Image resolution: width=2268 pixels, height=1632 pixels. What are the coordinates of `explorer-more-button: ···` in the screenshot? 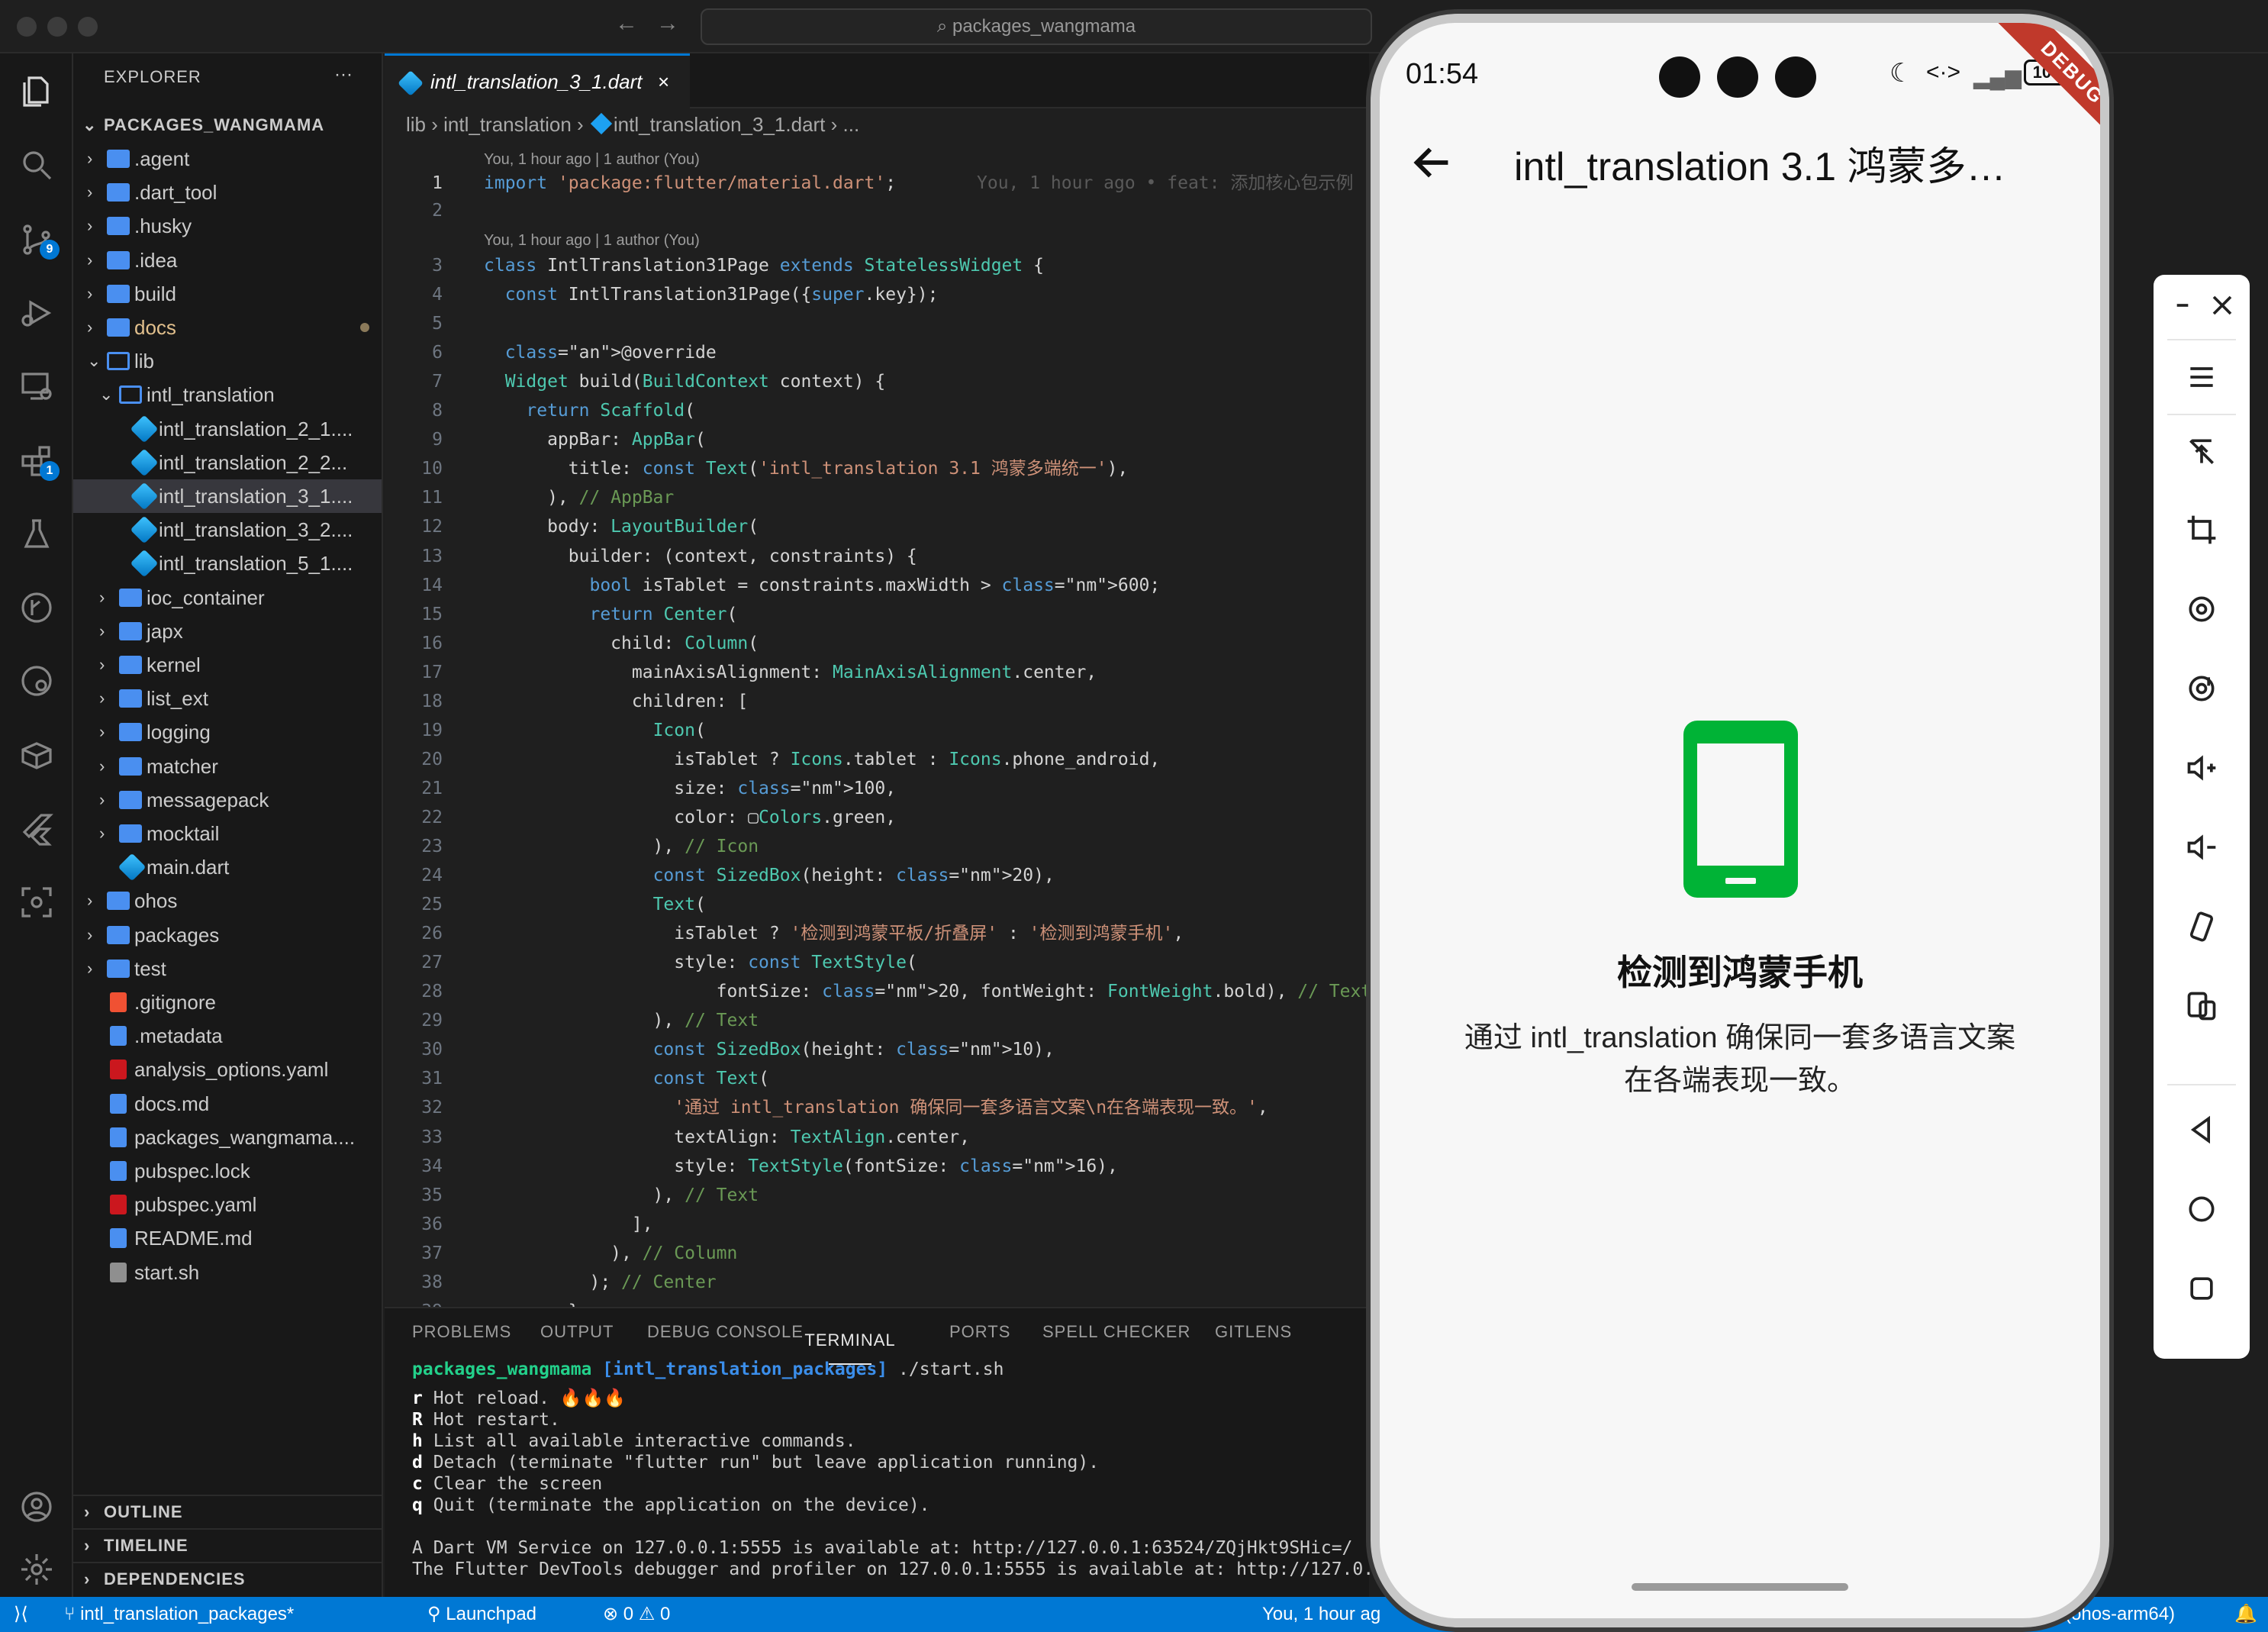 It's located at (343, 74).